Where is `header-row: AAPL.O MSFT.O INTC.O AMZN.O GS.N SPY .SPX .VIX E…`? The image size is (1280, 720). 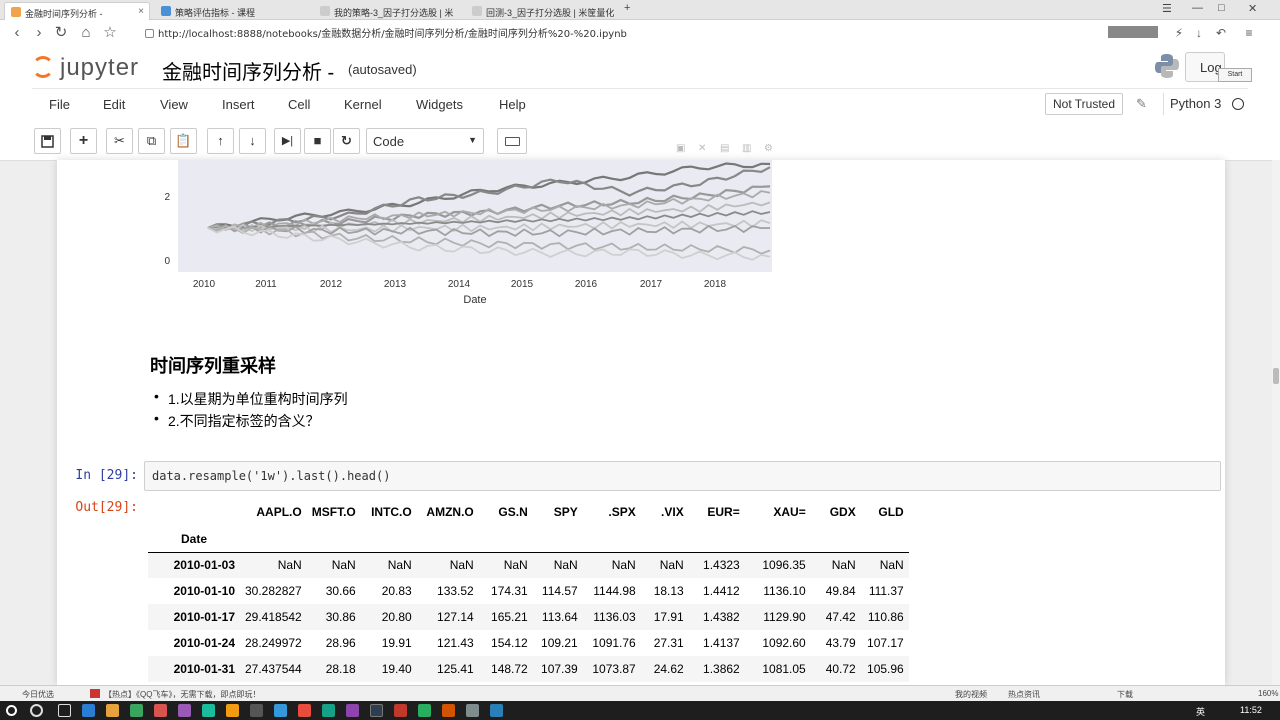 header-row: AAPL.O MSFT.O INTC.O AMZN.O GS.N SPY .SPX .VIX E… is located at coordinates (528, 512).